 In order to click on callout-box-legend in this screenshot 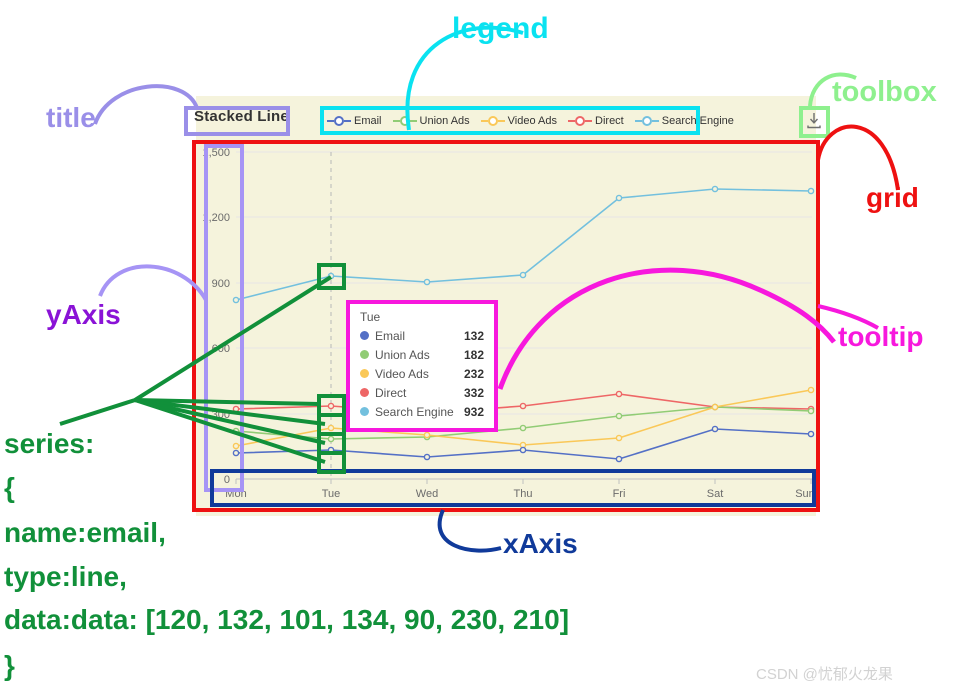, I will do `click(510, 120)`.